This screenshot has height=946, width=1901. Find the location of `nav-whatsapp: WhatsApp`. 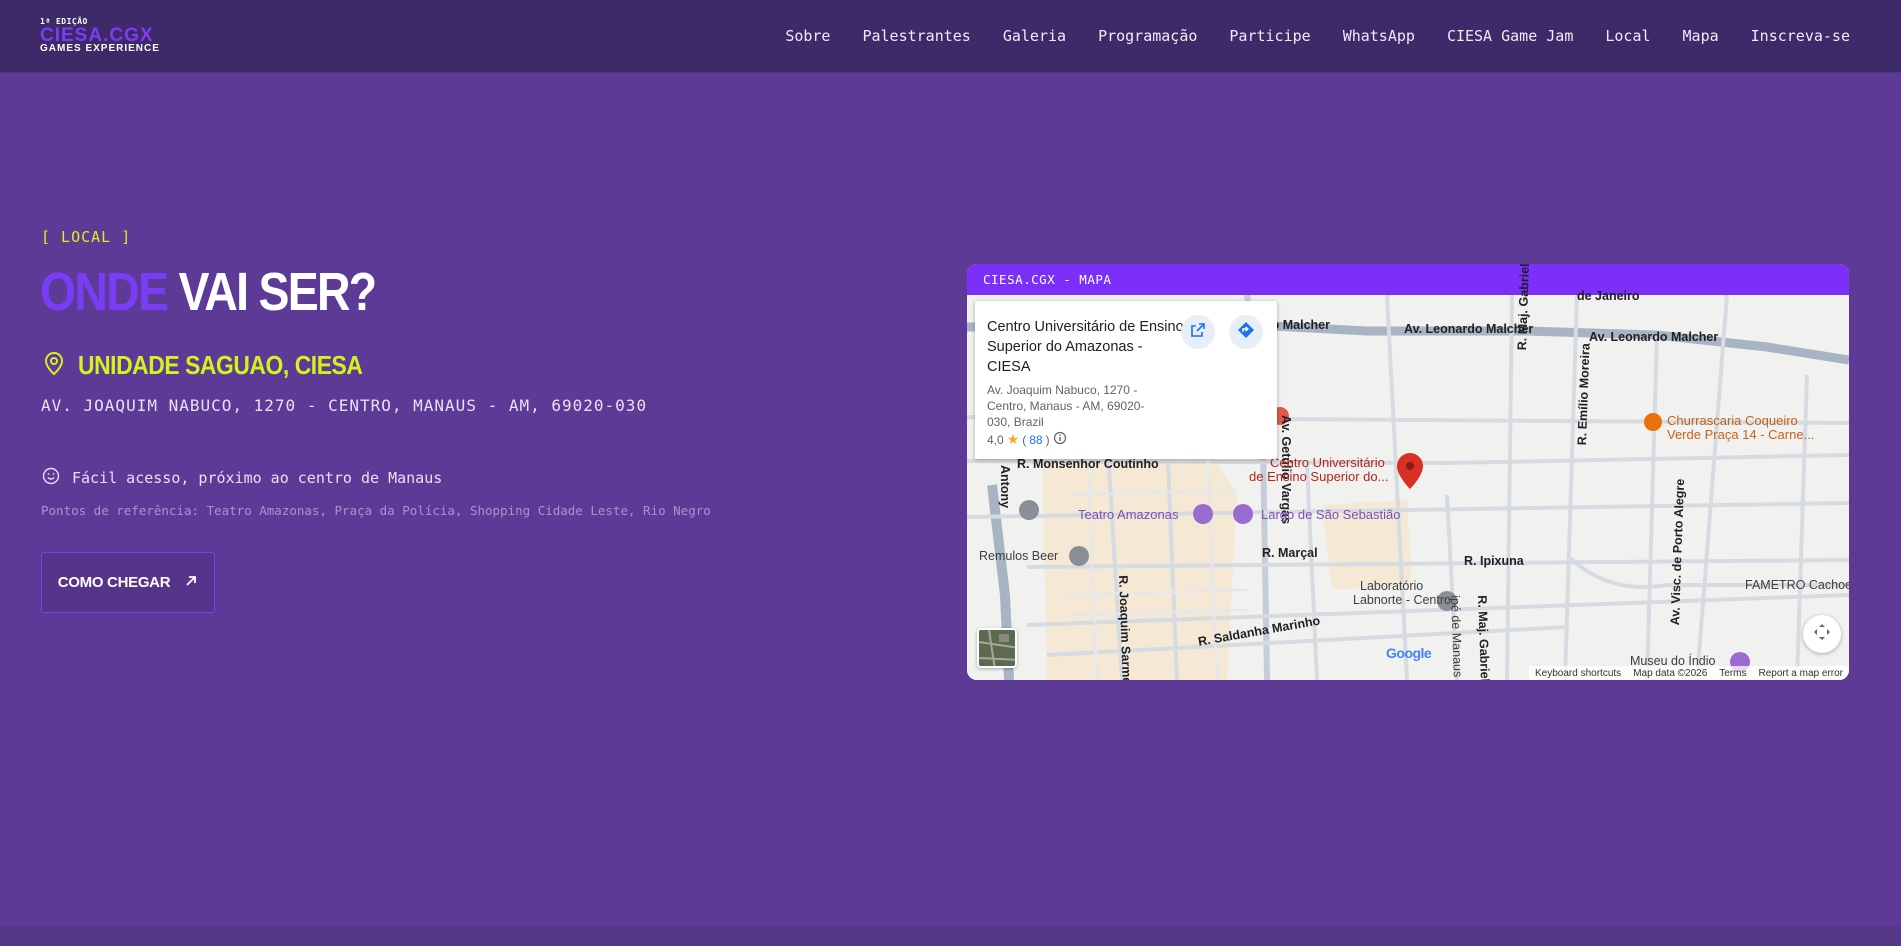

nav-whatsapp: WhatsApp is located at coordinates (1379, 36).